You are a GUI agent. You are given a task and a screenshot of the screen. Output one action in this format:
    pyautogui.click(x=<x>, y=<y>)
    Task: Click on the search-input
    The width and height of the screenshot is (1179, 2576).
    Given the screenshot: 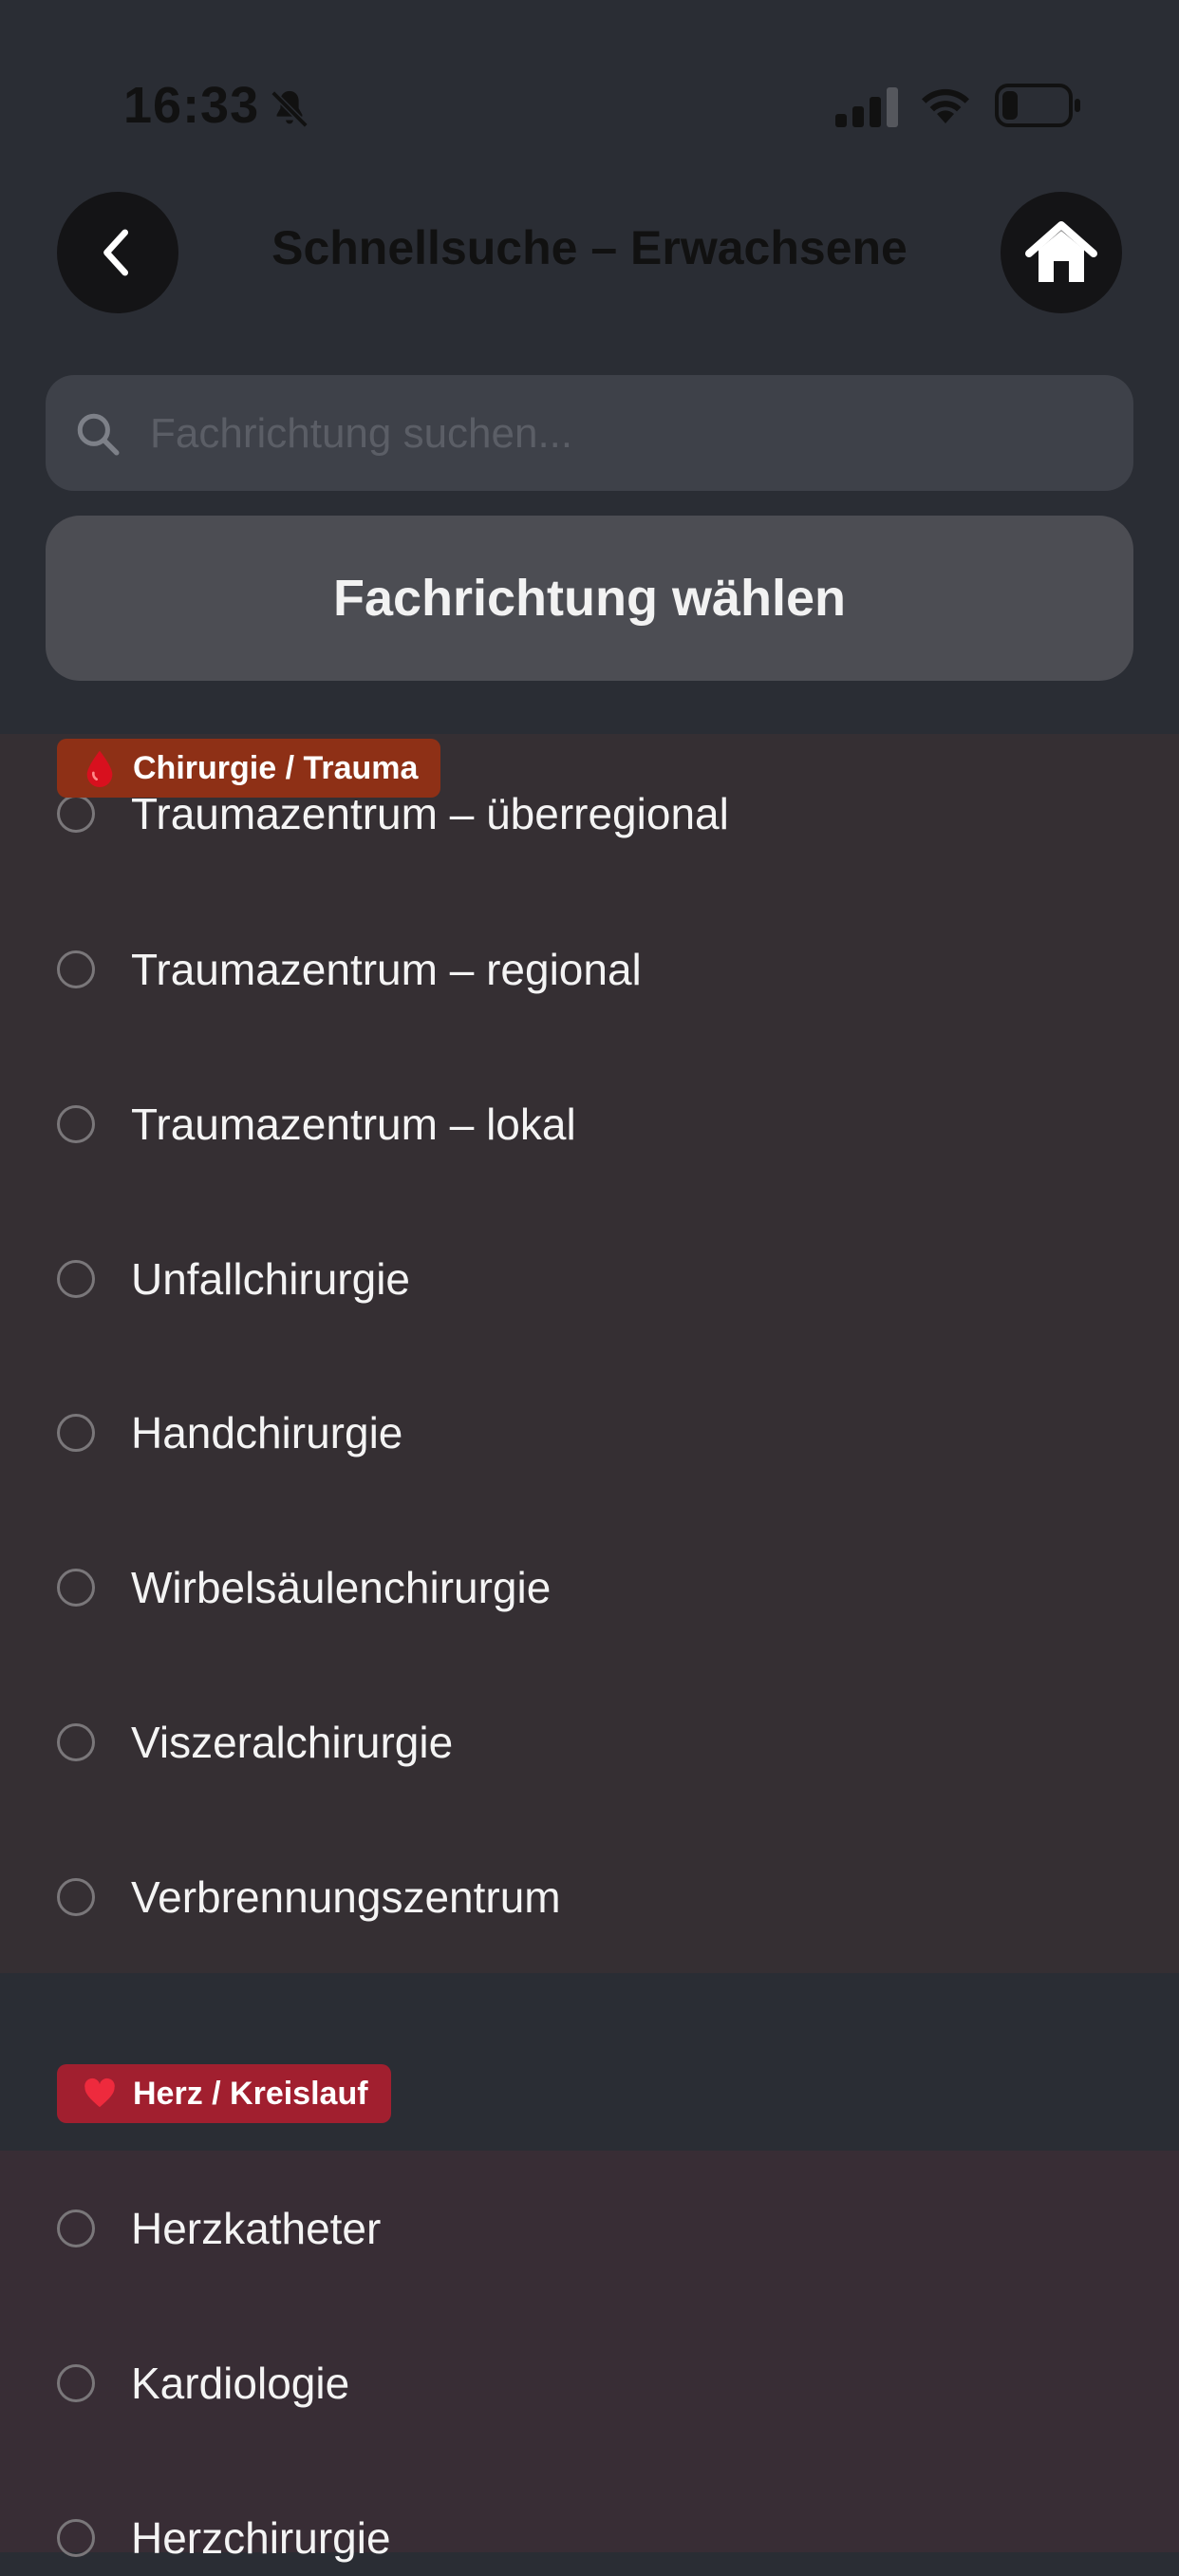 What is the action you would take?
    pyautogui.click(x=624, y=434)
    